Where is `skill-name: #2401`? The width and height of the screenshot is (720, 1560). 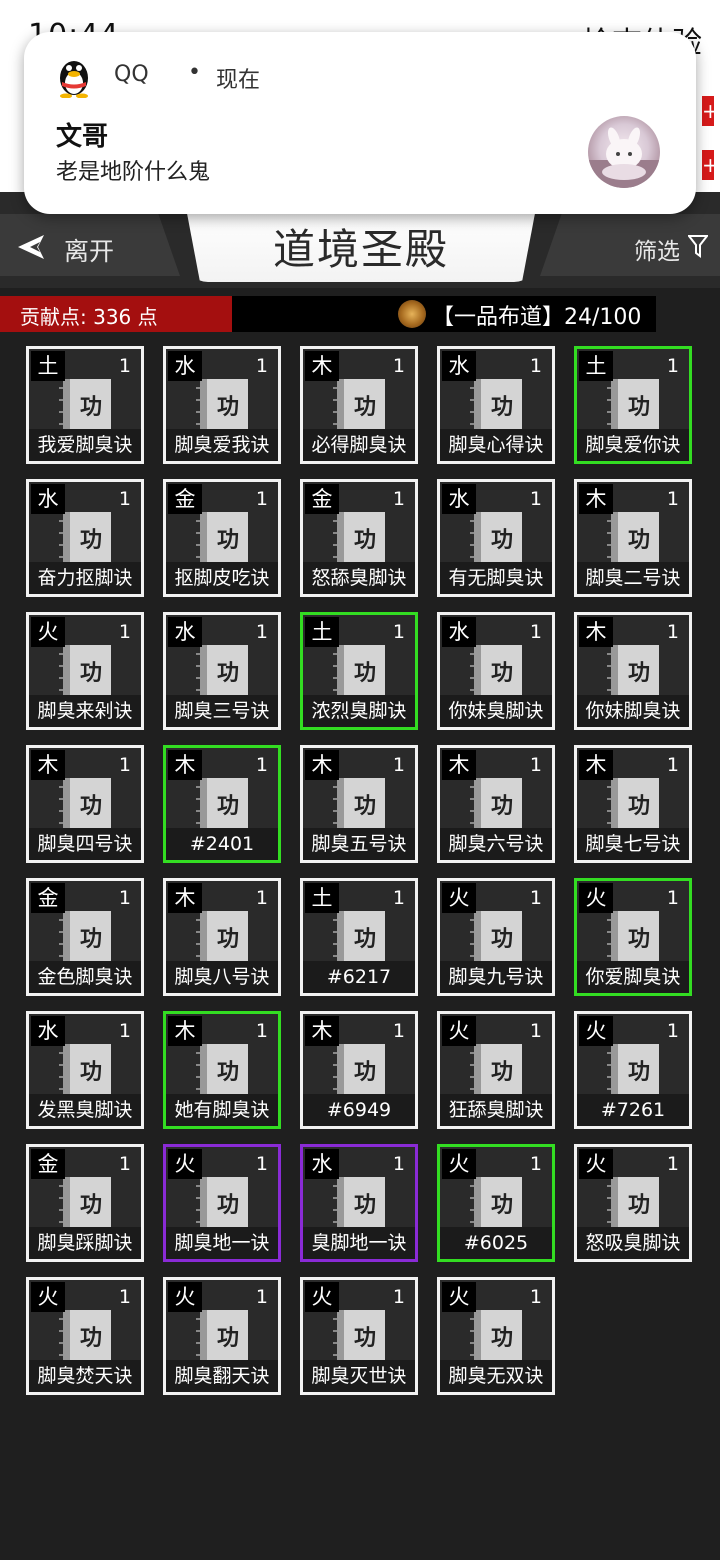 skill-name: #2401 is located at coordinates (222, 844).